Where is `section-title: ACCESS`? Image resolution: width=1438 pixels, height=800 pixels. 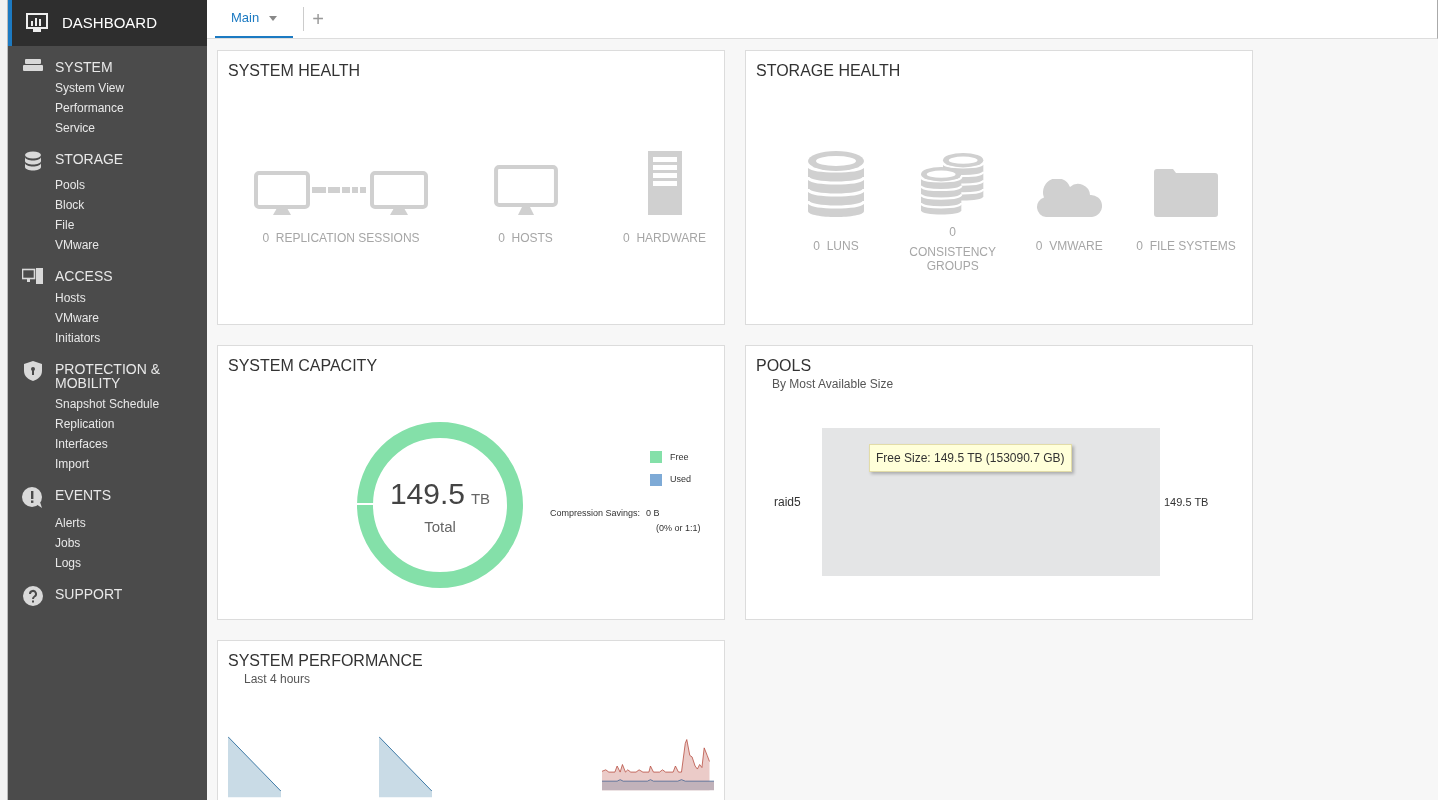 section-title: ACCESS is located at coordinates (115, 275).